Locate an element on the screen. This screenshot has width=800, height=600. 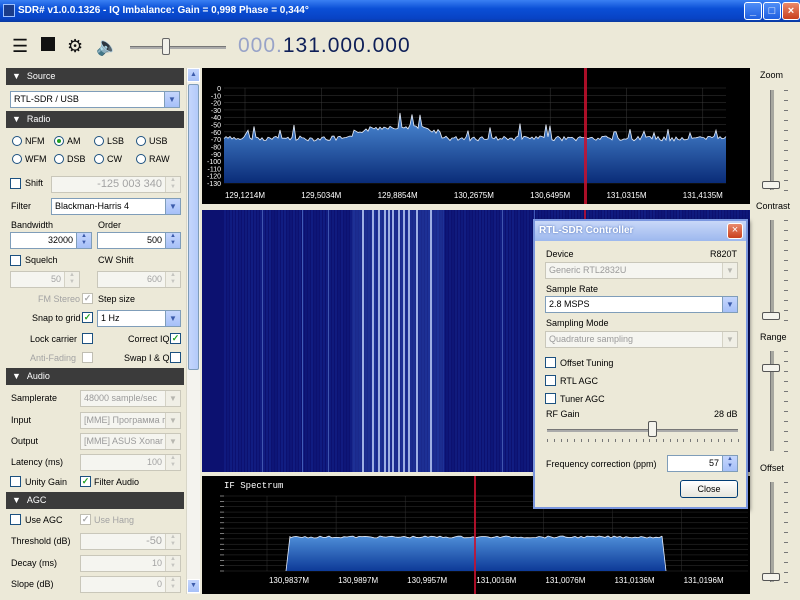
volume-slider is located at coordinates (178, 47).